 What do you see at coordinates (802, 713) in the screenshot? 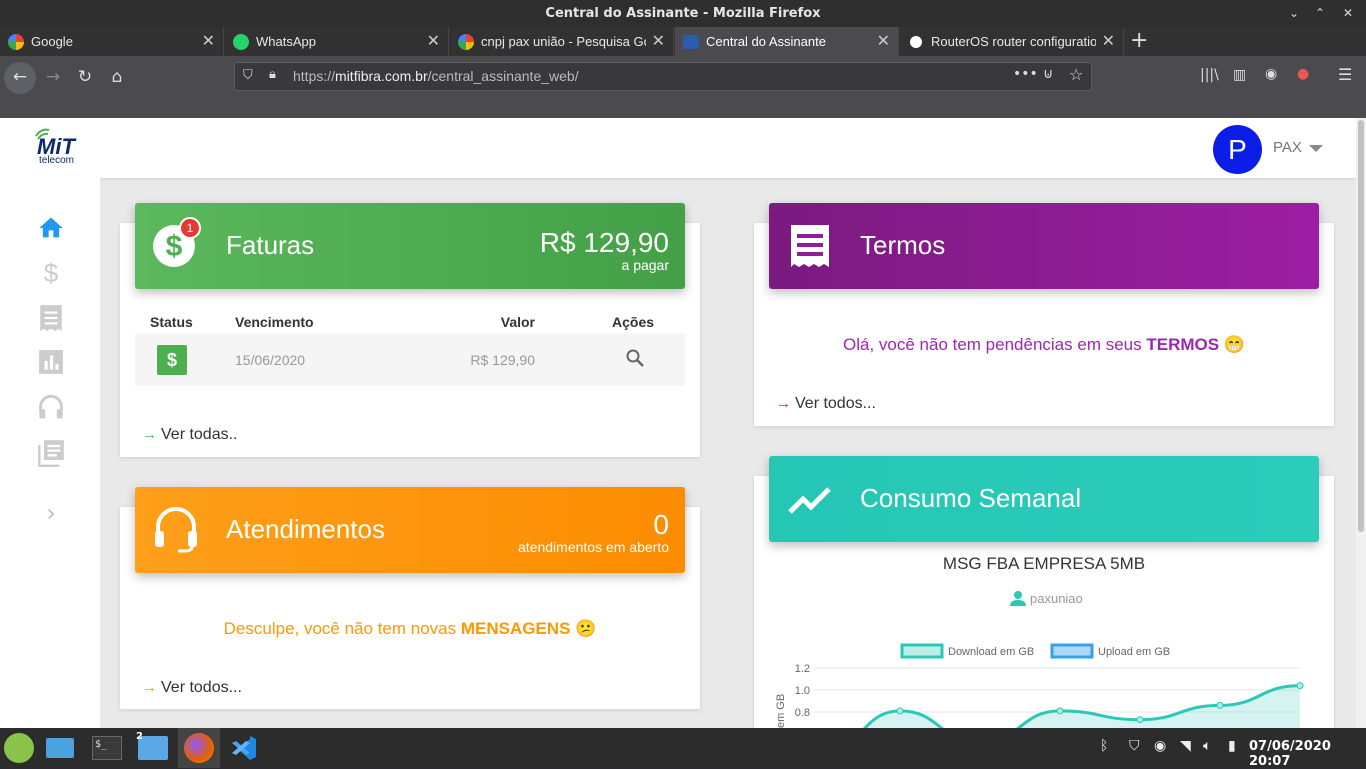
I see `y-tick-label: 0.8` at bounding box center [802, 713].